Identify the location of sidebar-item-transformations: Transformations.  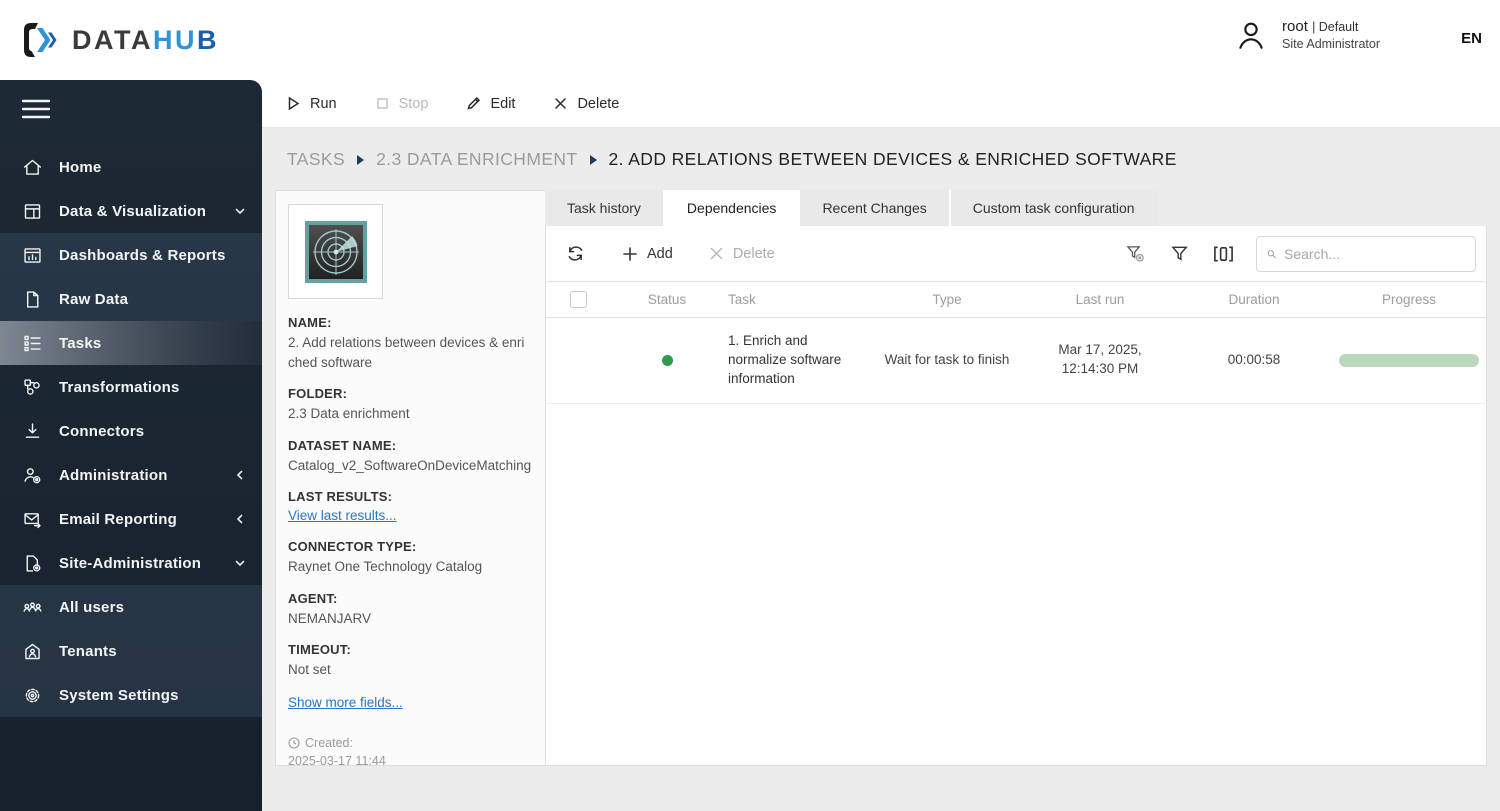
(131, 387).